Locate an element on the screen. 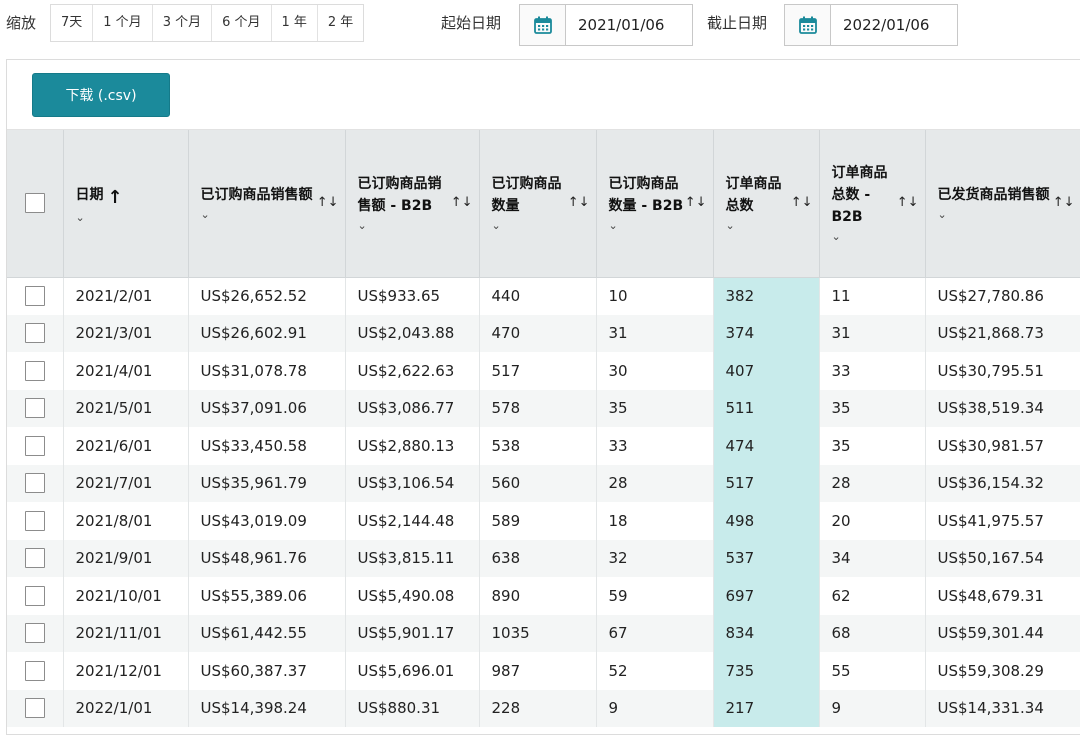 The image size is (1080, 735). total-order-items-b2b-cell: 35 is located at coordinates (872, 446).